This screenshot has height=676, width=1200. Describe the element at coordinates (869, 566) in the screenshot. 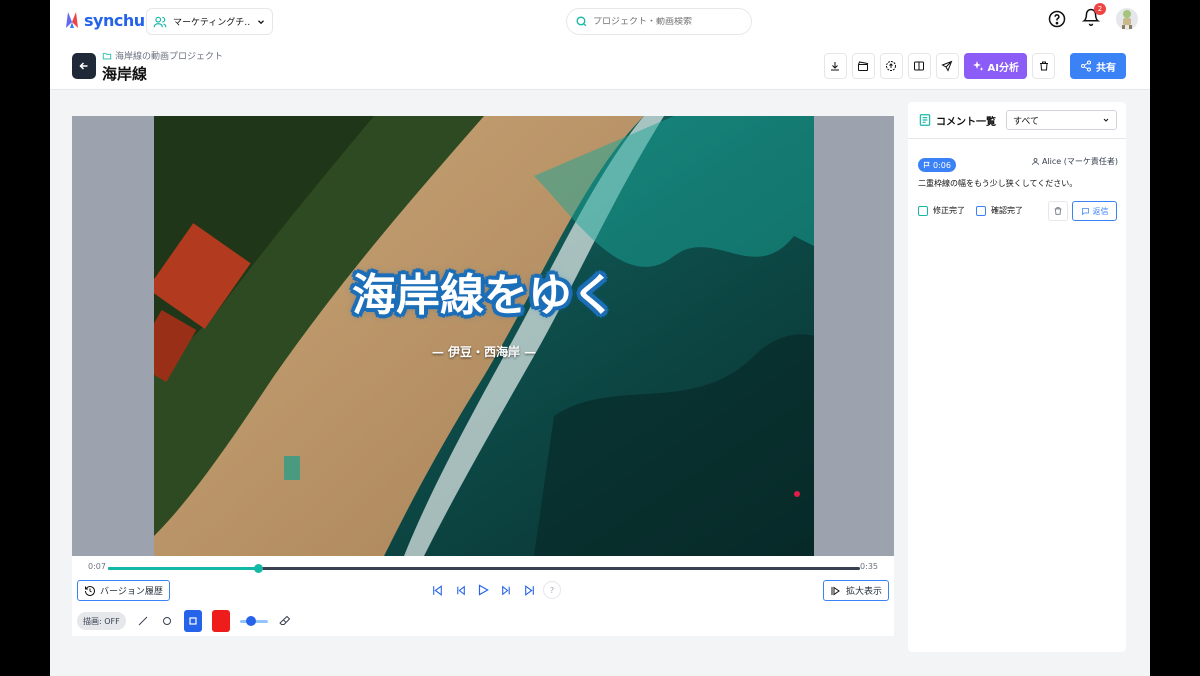

I see `duration: 0:35` at that location.